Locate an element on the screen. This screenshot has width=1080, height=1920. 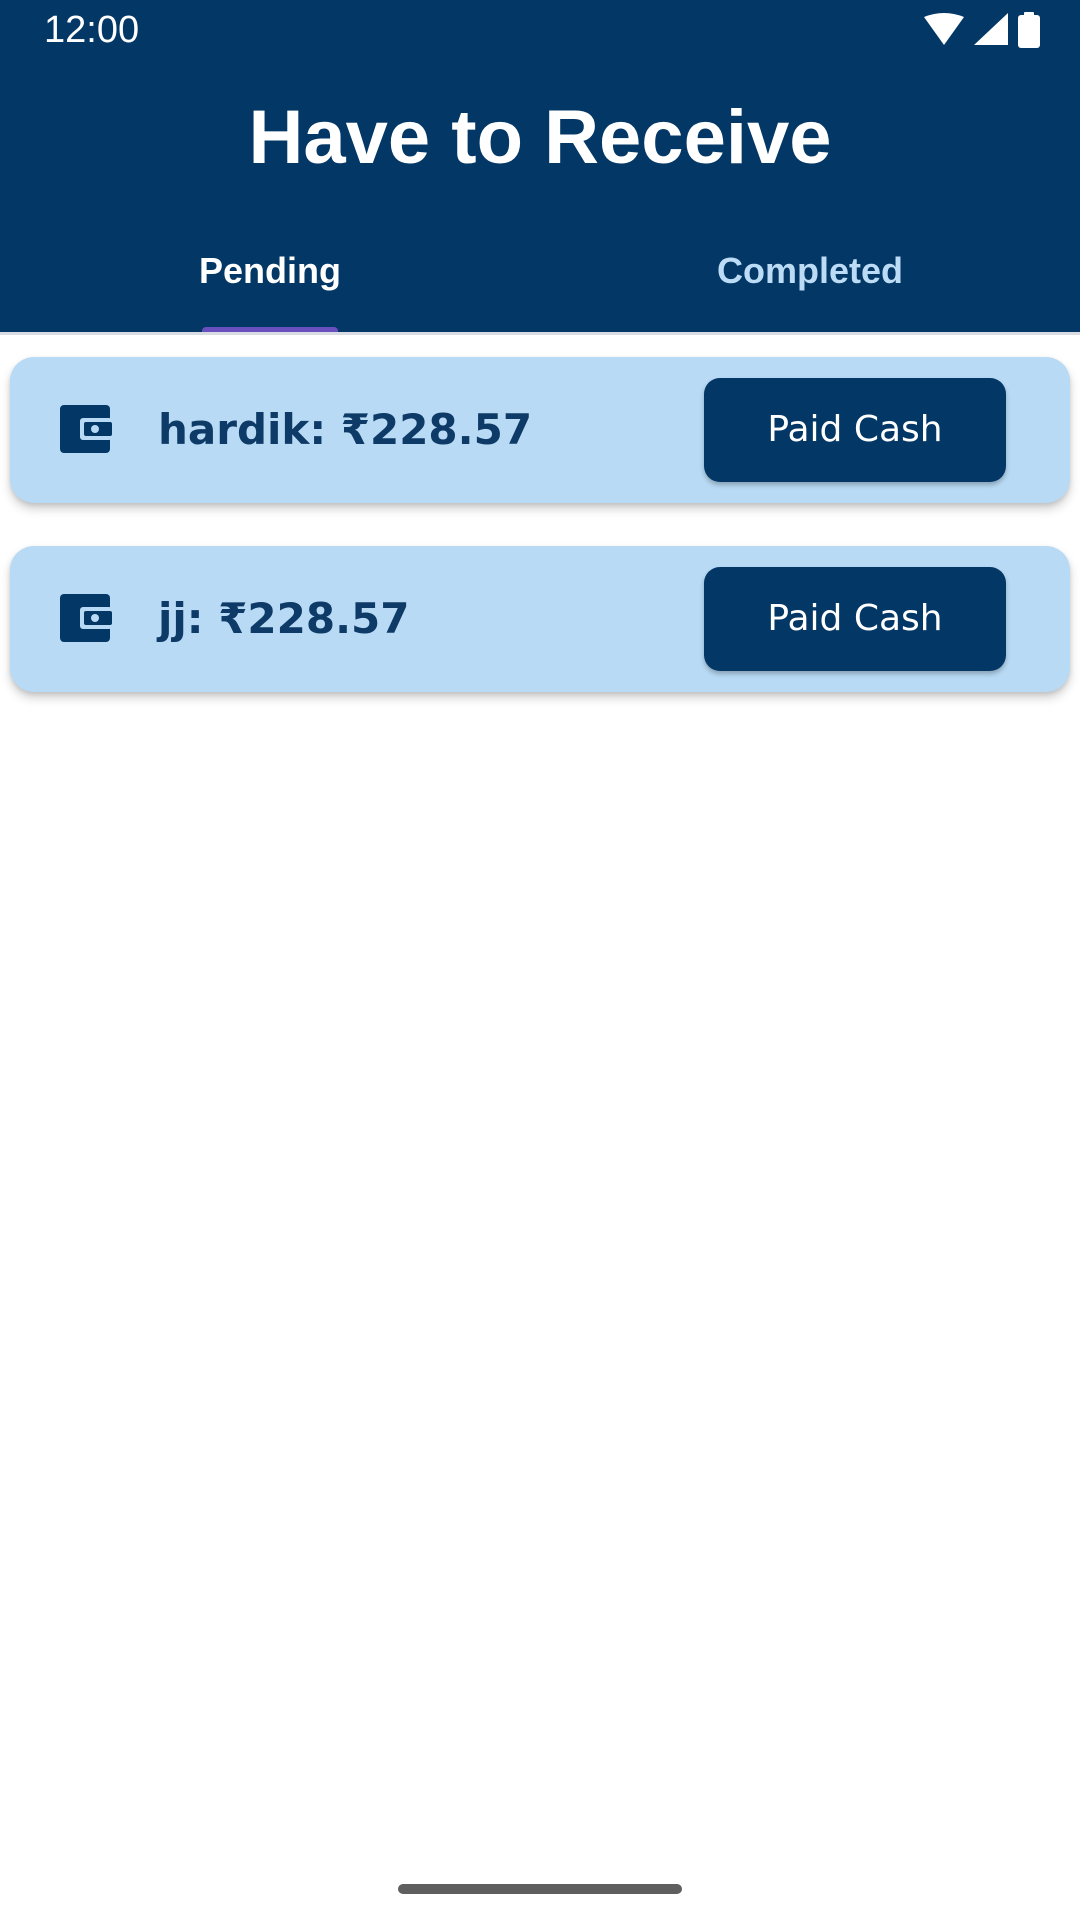
receivable-card: jj: ₹228.57 Paid Cash is located at coordinates (540, 619).